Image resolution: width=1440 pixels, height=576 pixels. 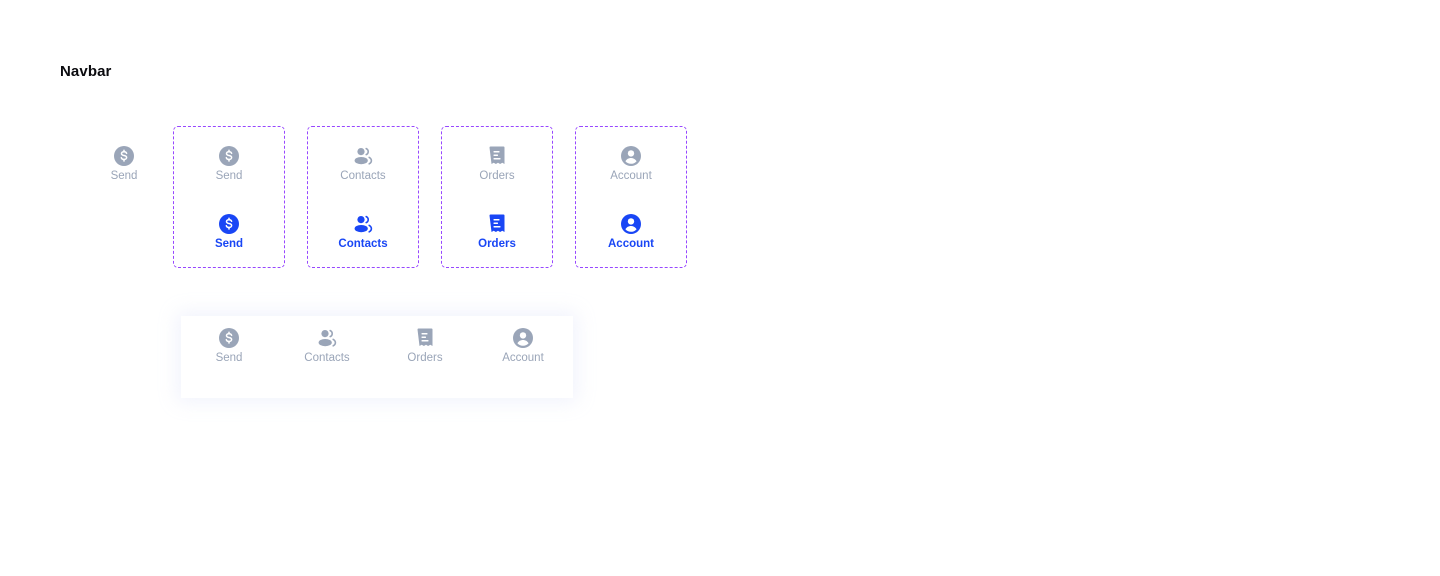 What do you see at coordinates (363, 168) in the screenshot?
I see `nav-item-contacts-inactive: Contacts` at bounding box center [363, 168].